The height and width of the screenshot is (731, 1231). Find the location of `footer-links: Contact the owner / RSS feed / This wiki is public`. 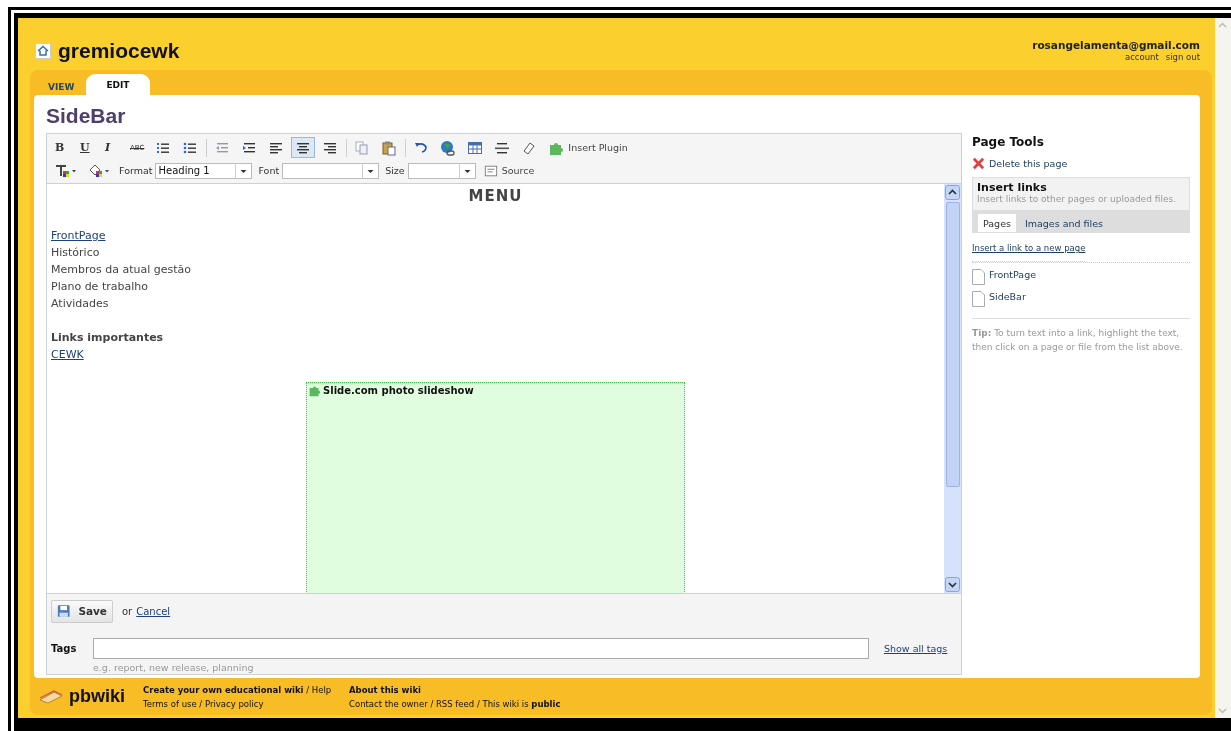

footer-links: Contact the owner / RSS feed / This wiki is public is located at coordinates (455, 703).